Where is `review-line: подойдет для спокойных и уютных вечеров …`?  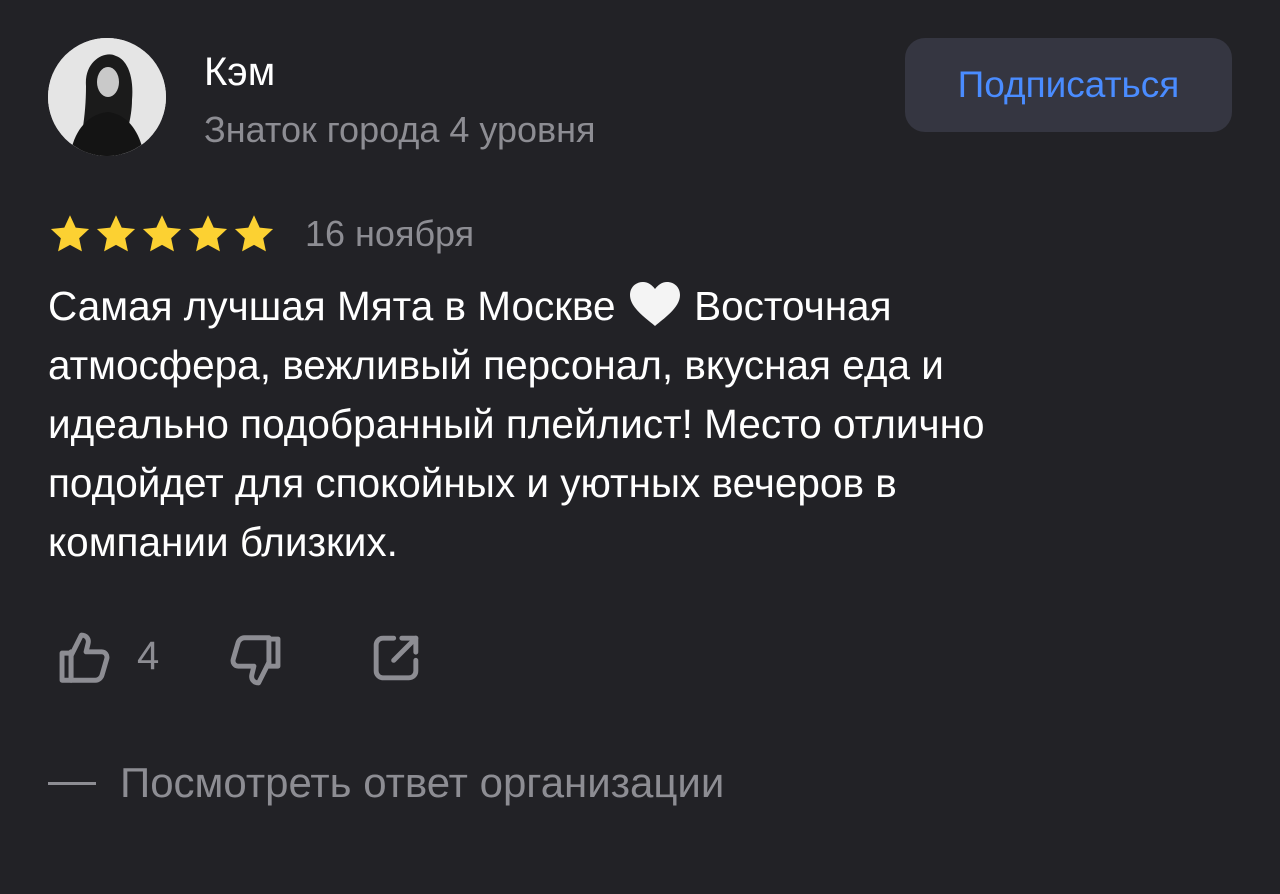 review-line: подойдет для спокойных и уютных вечеров … is located at coordinates (472, 483).